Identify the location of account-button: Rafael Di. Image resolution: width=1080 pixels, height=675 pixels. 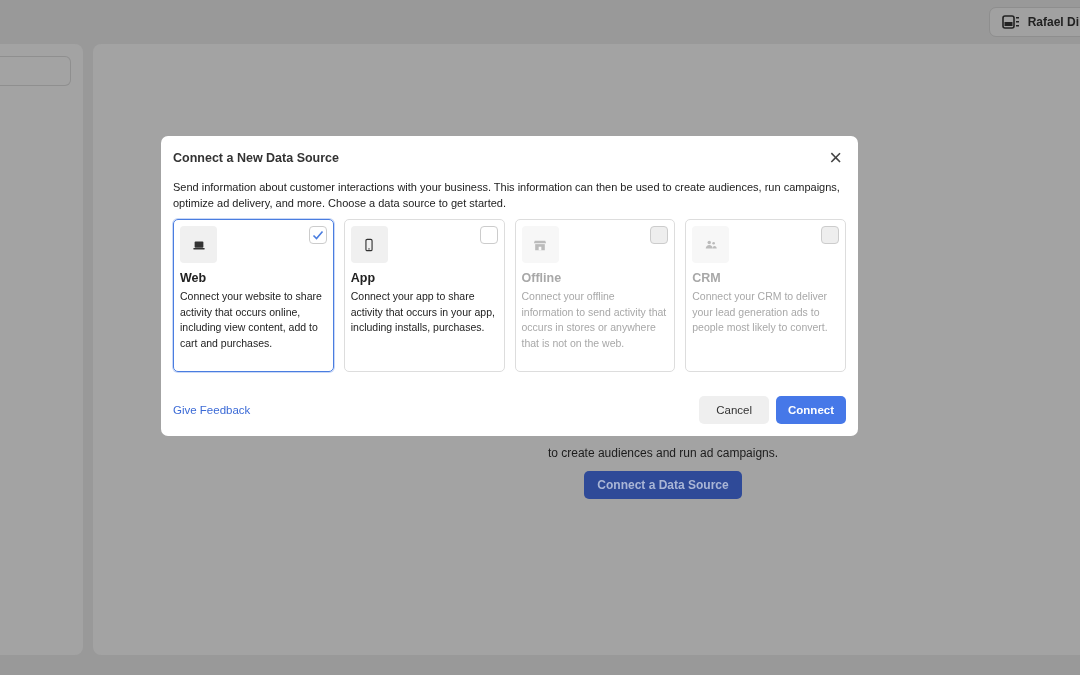
(1034, 22).